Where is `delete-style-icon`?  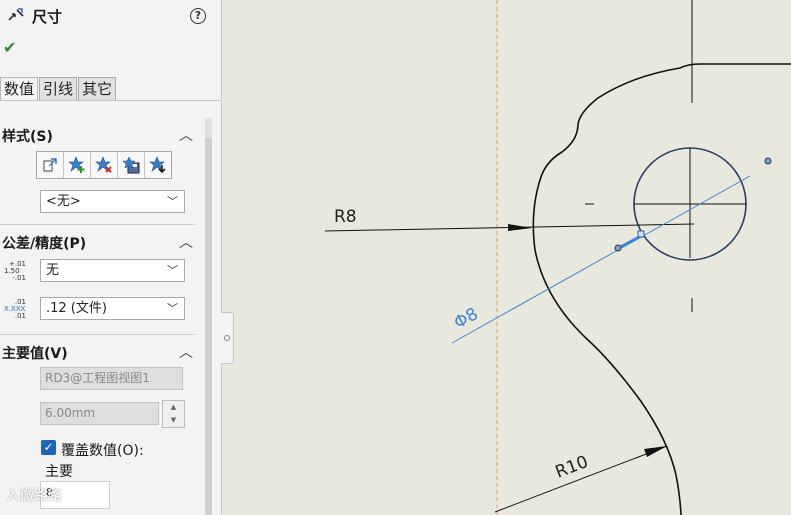 delete-style-icon is located at coordinates (104, 165).